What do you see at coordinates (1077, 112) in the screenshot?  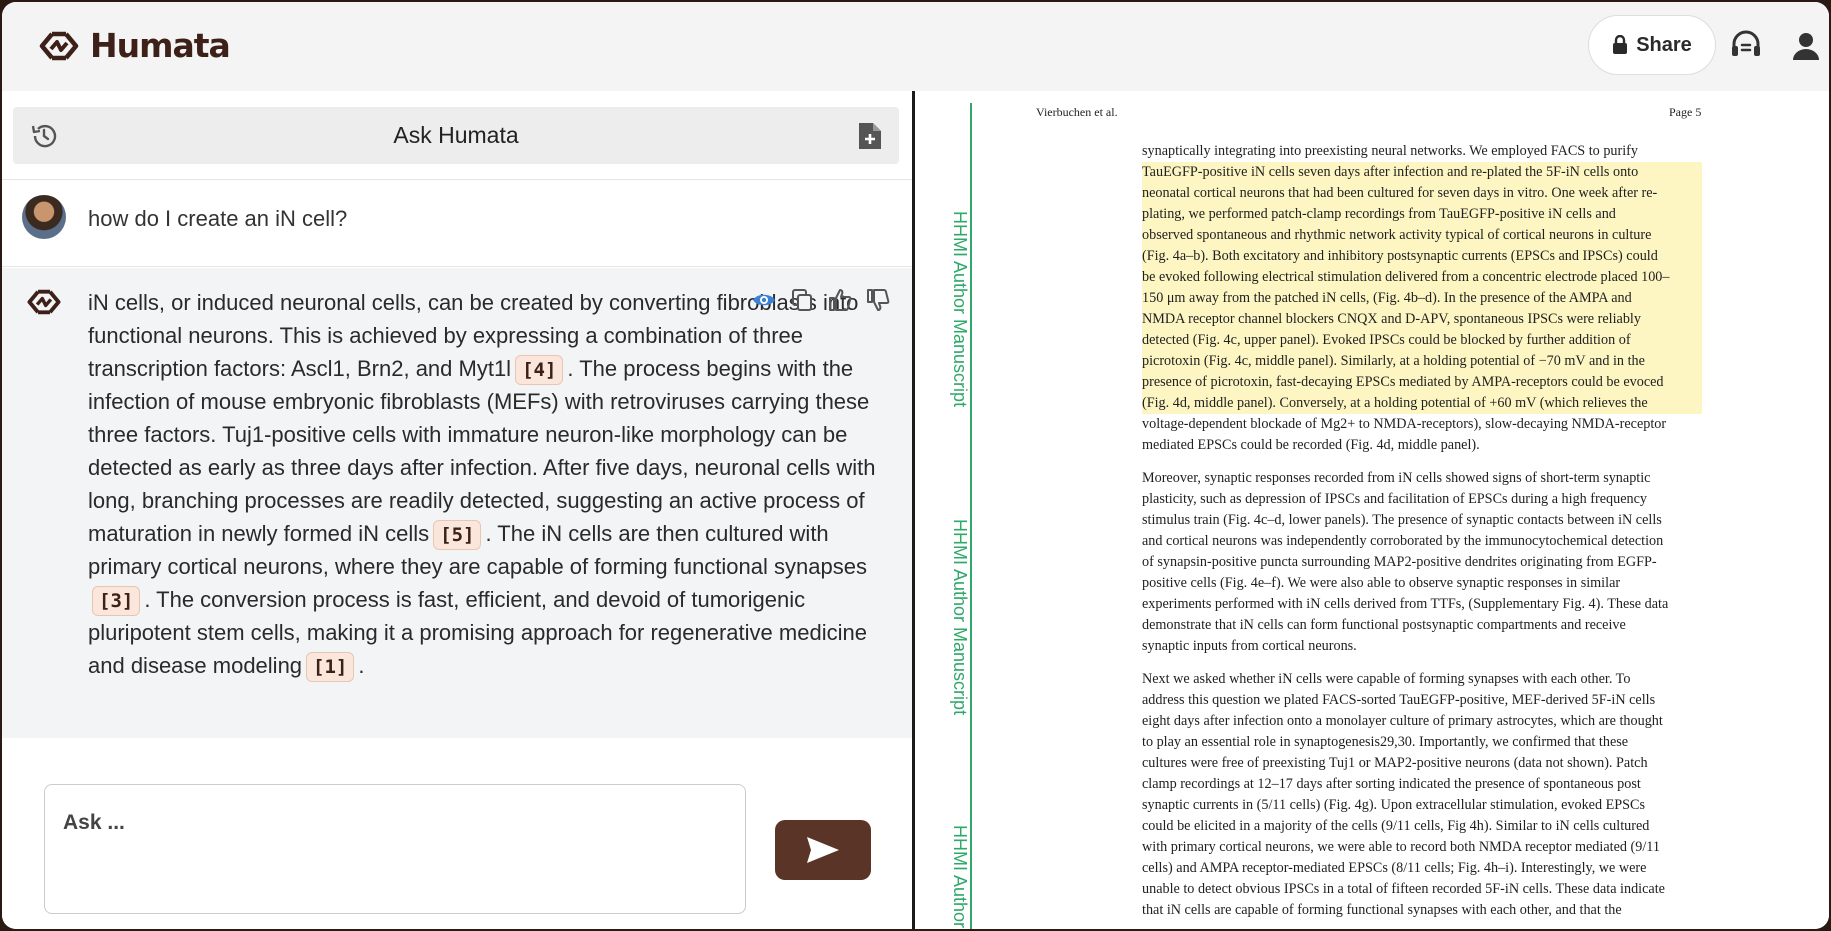 I see `page-author: Vierbuchen et al.` at bounding box center [1077, 112].